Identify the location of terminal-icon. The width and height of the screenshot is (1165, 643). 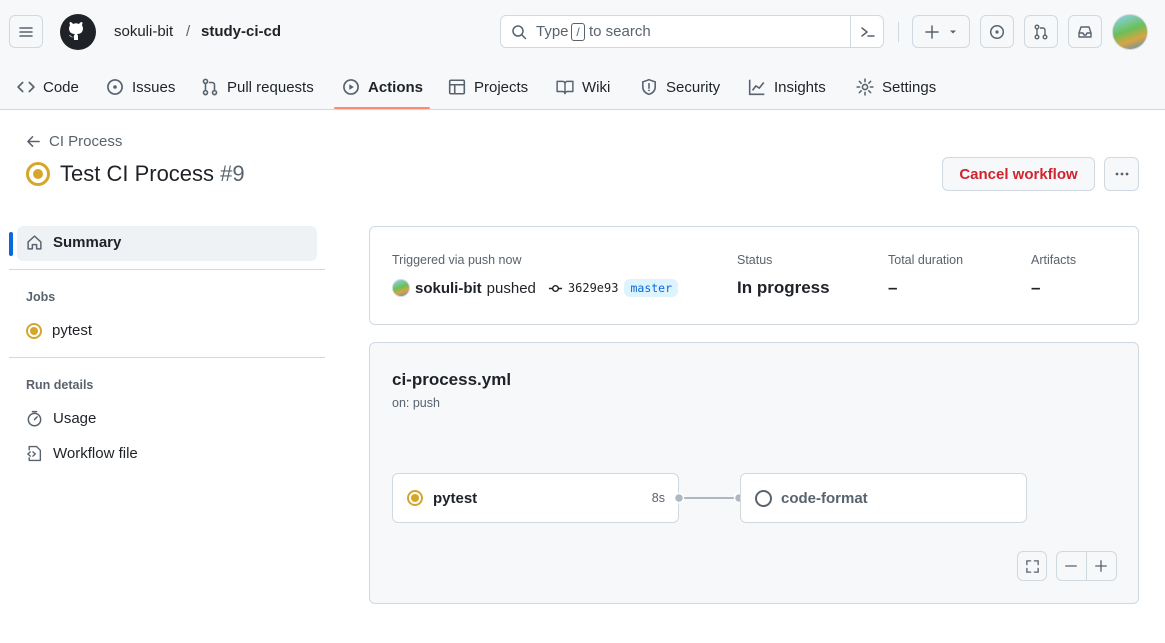
(867, 31).